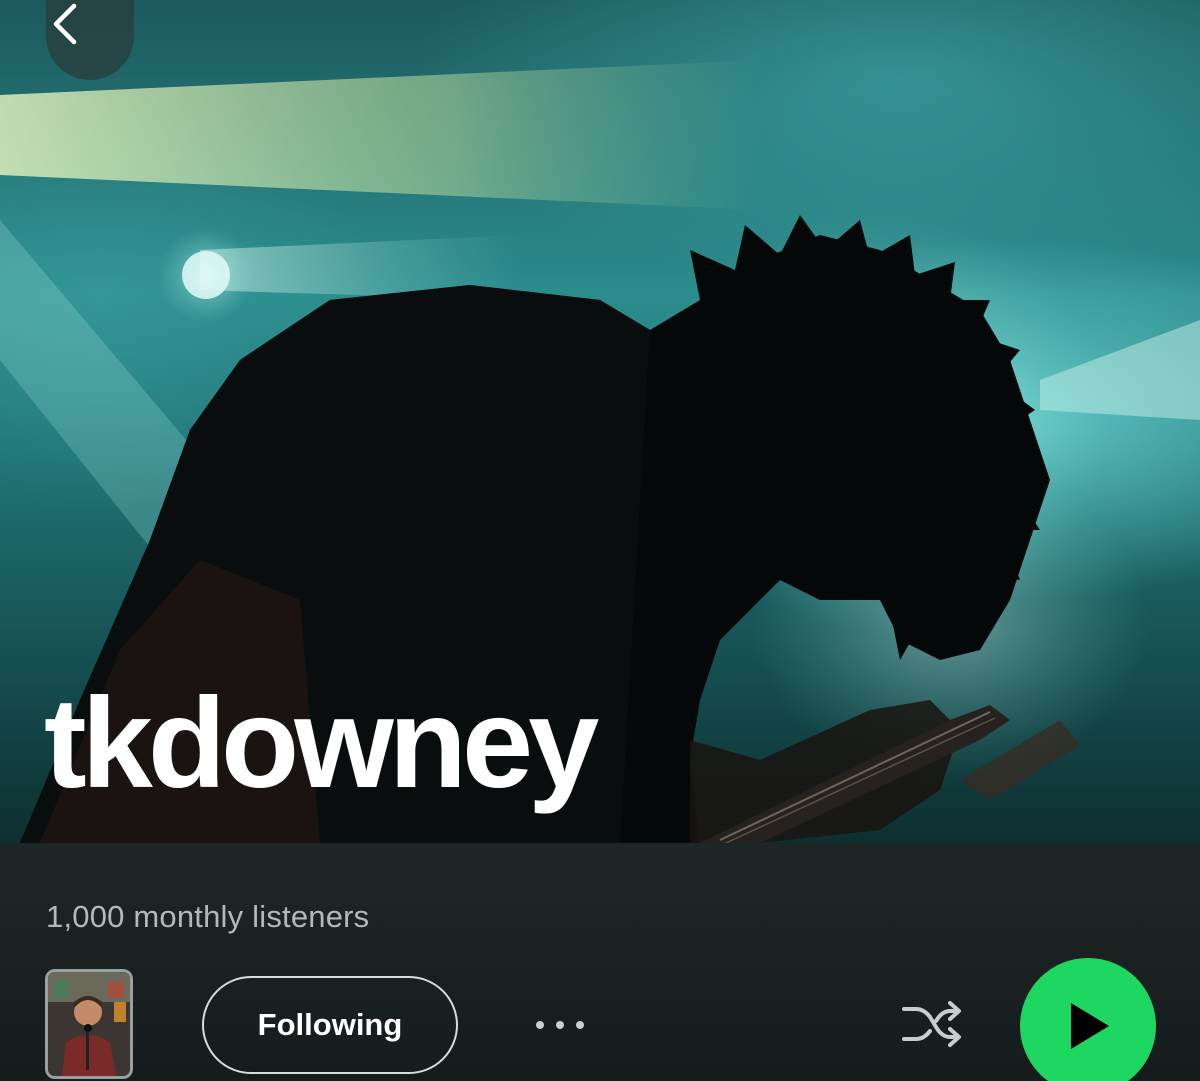 Image resolution: width=1200 pixels, height=1081 pixels. I want to click on more-options-button, so click(560, 1025).